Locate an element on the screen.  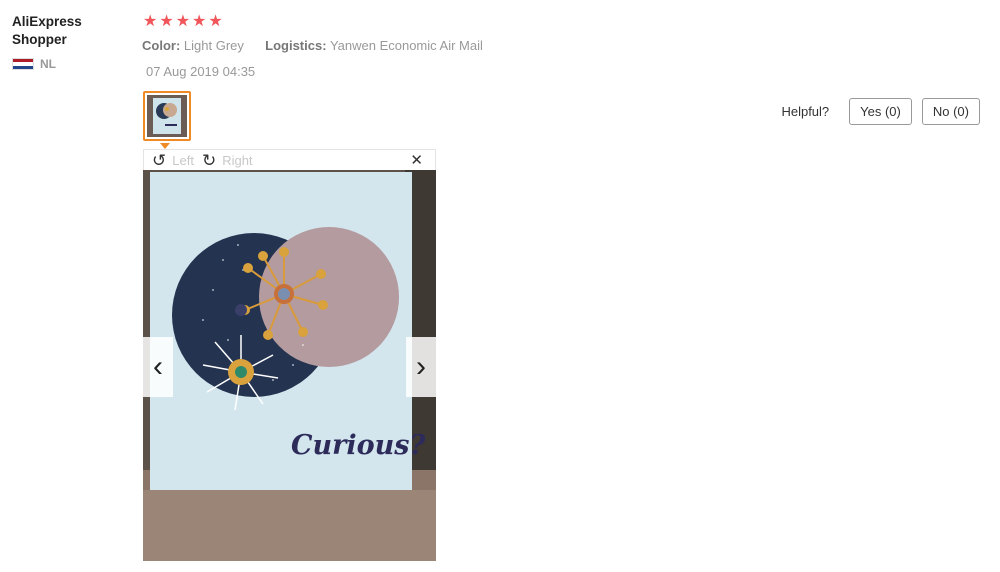
rotate-right-button: ↻ Right is located at coordinates (227, 160).